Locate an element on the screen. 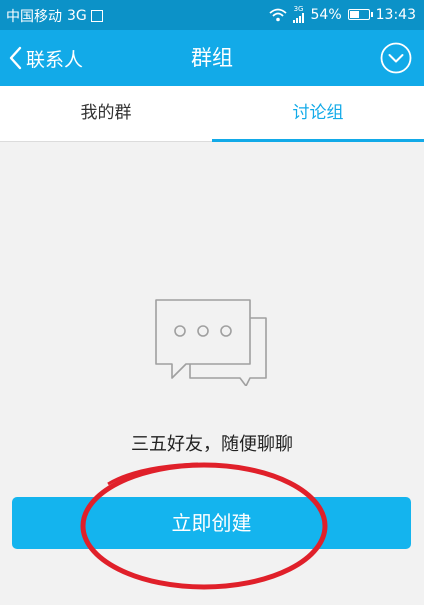  clock: 13:43 is located at coordinates (395, 14).